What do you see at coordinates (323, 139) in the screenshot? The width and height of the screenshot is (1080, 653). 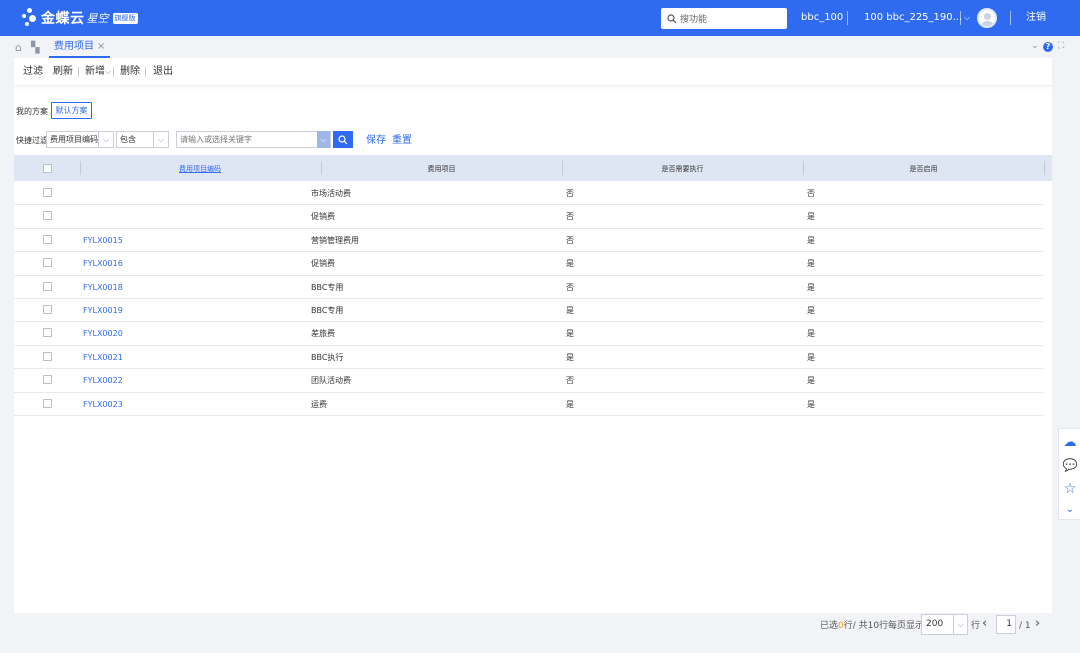 I see `keyword-dropdown-button: ⌵` at bounding box center [323, 139].